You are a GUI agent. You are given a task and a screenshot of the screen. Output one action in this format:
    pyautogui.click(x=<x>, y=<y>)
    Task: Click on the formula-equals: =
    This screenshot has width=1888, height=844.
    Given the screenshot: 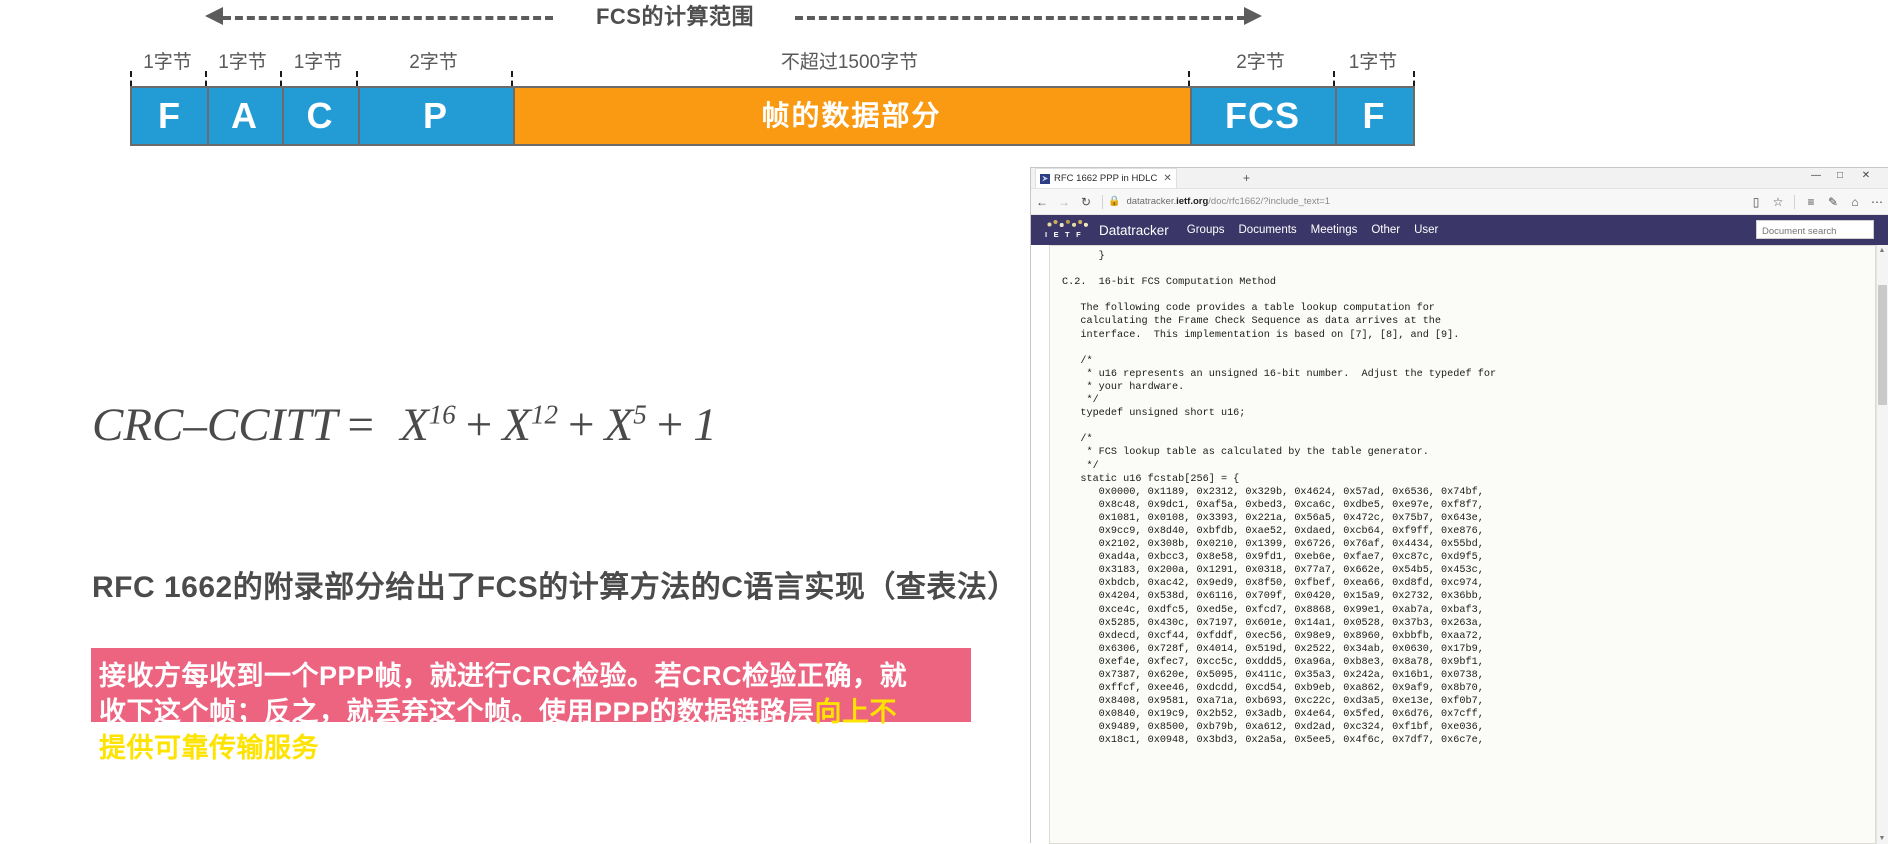 What is the action you would take?
    pyautogui.click(x=361, y=425)
    